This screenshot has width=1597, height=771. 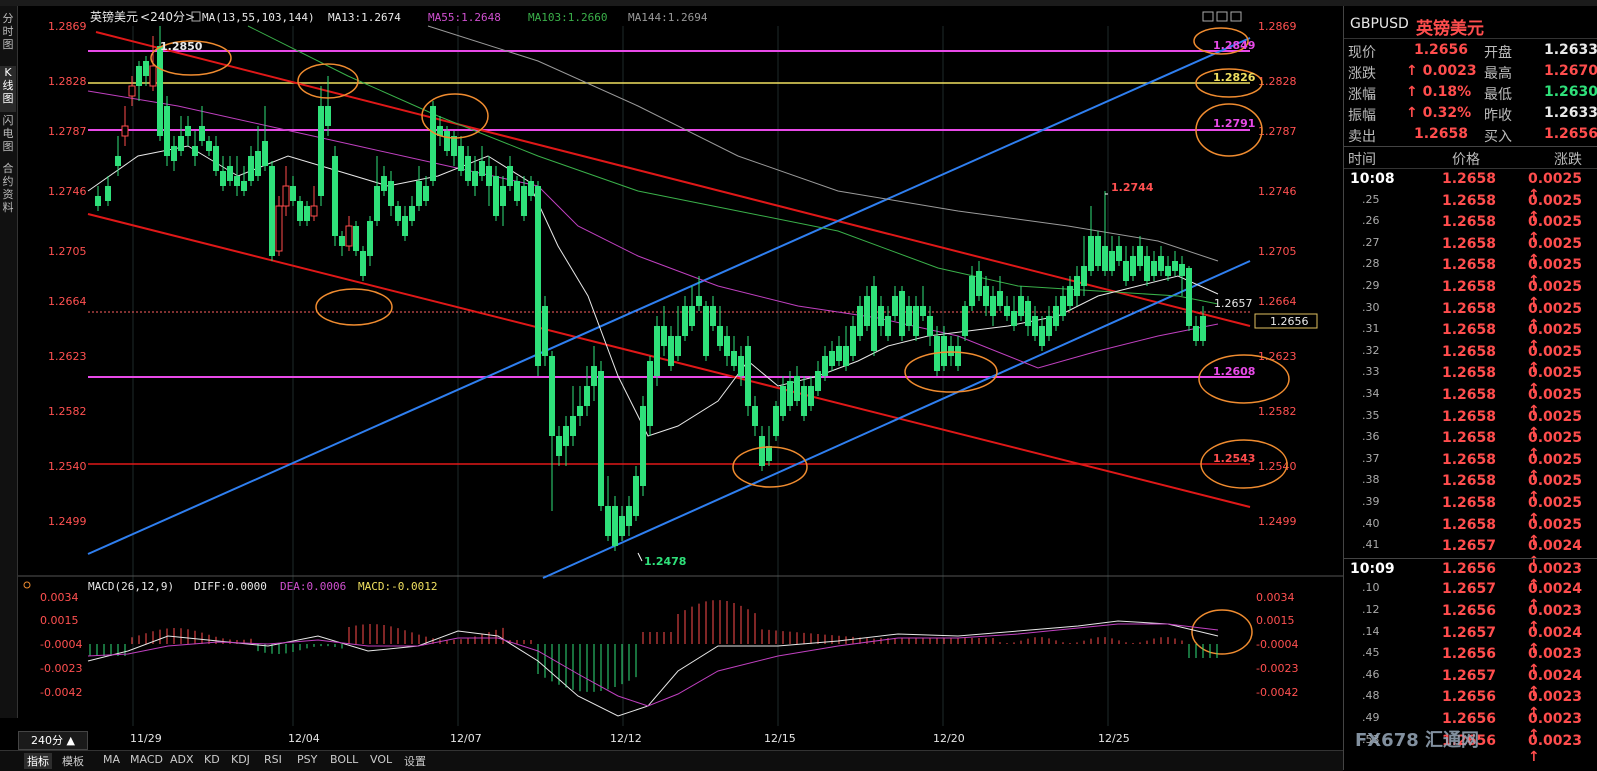 I want to click on svg-text: 1.2705, so click(x=1277, y=251).